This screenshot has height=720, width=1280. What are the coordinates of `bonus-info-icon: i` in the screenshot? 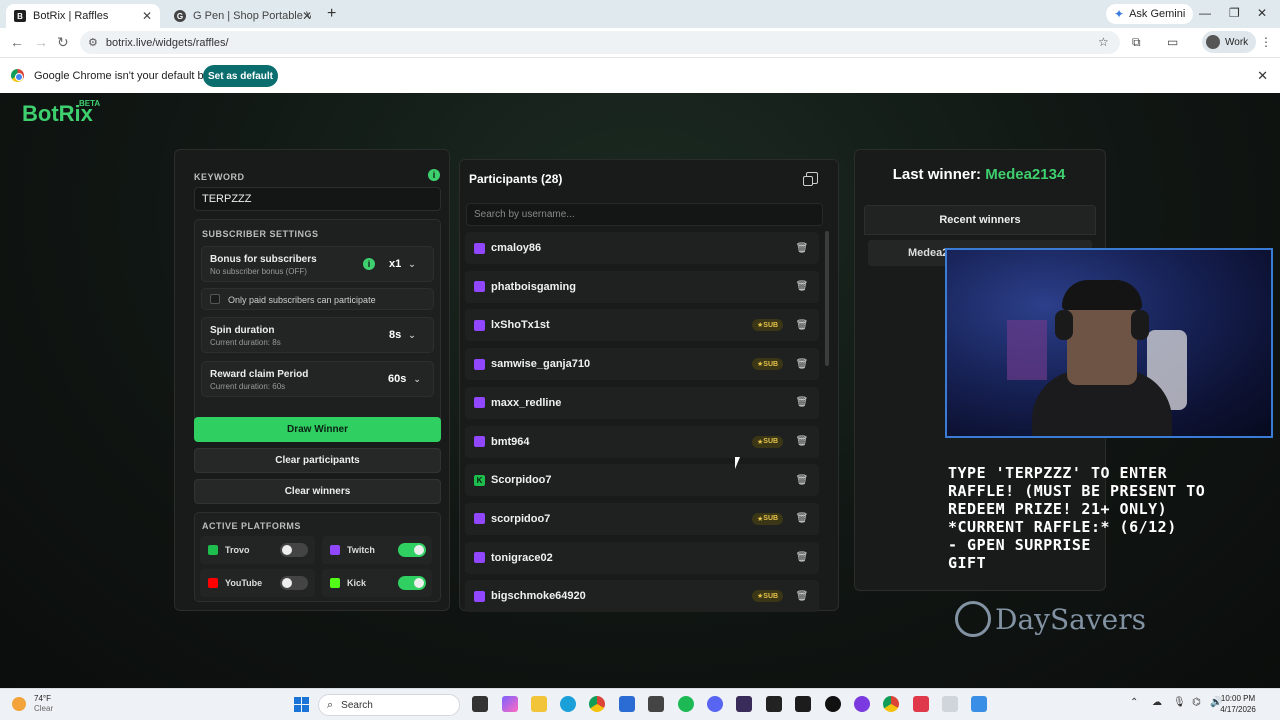 It's located at (369, 264).